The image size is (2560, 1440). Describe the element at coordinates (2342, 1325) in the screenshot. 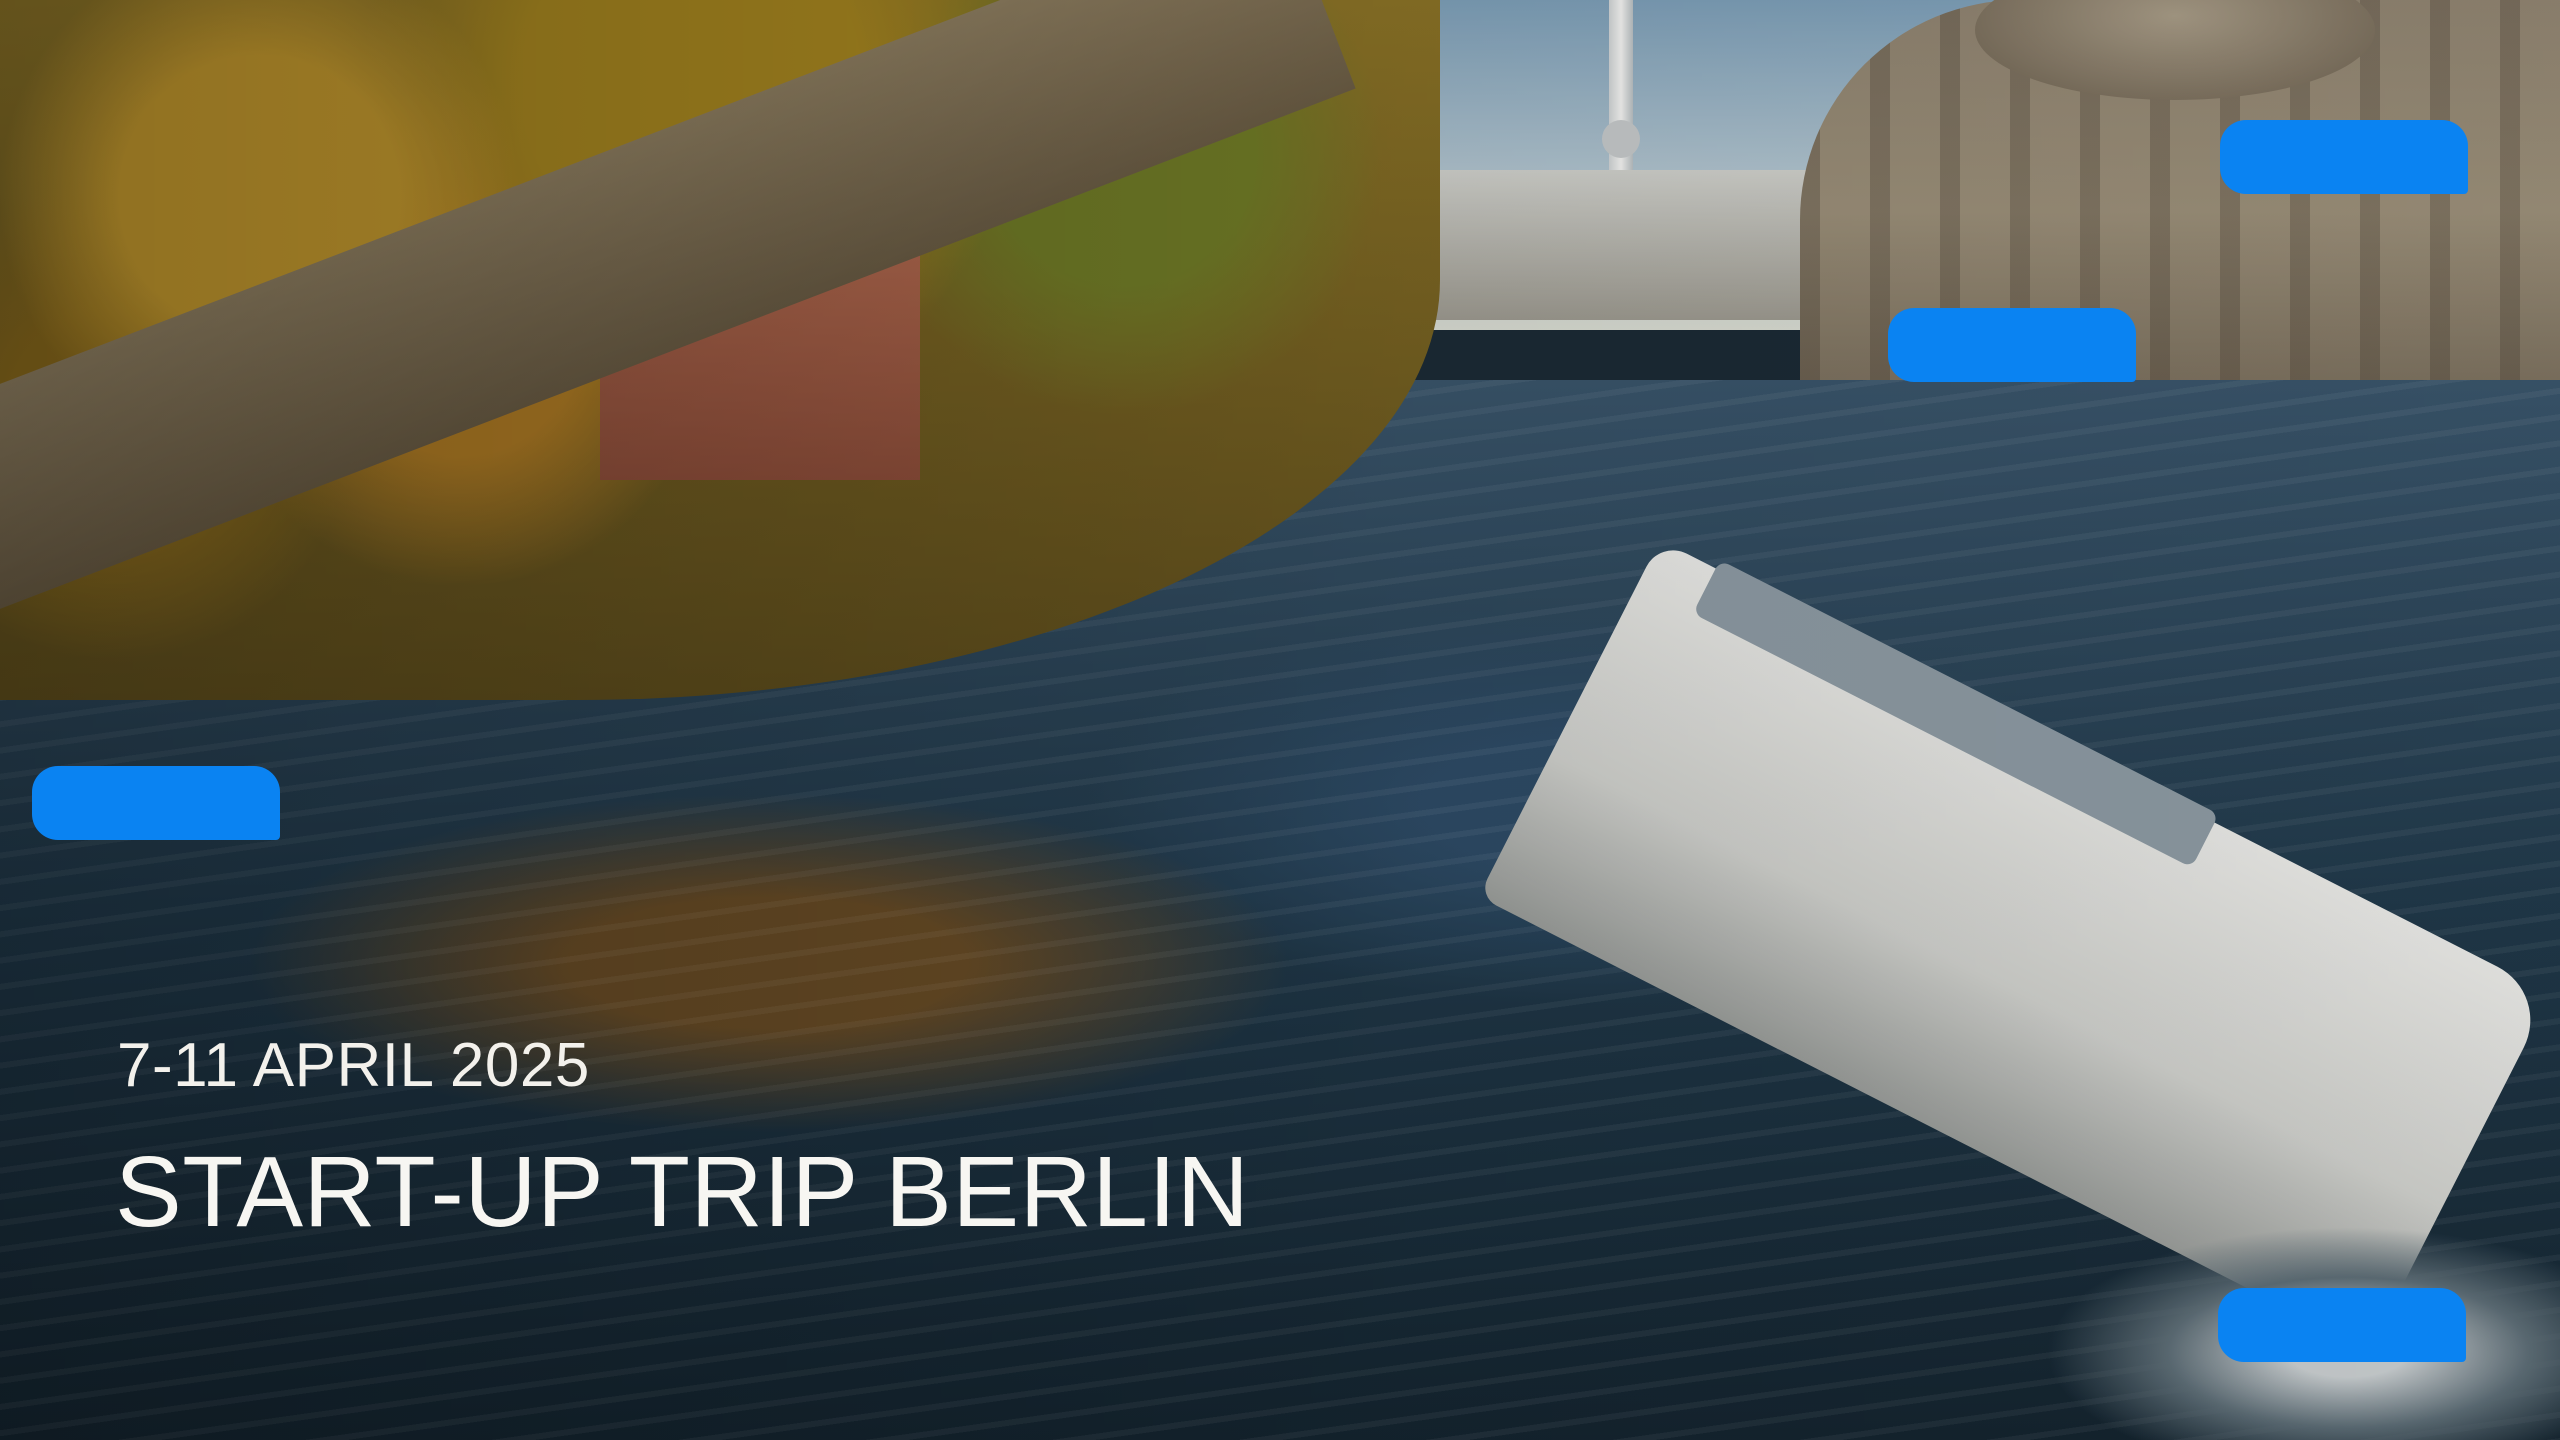

I see `accent-tab-bottom-right` at that location.